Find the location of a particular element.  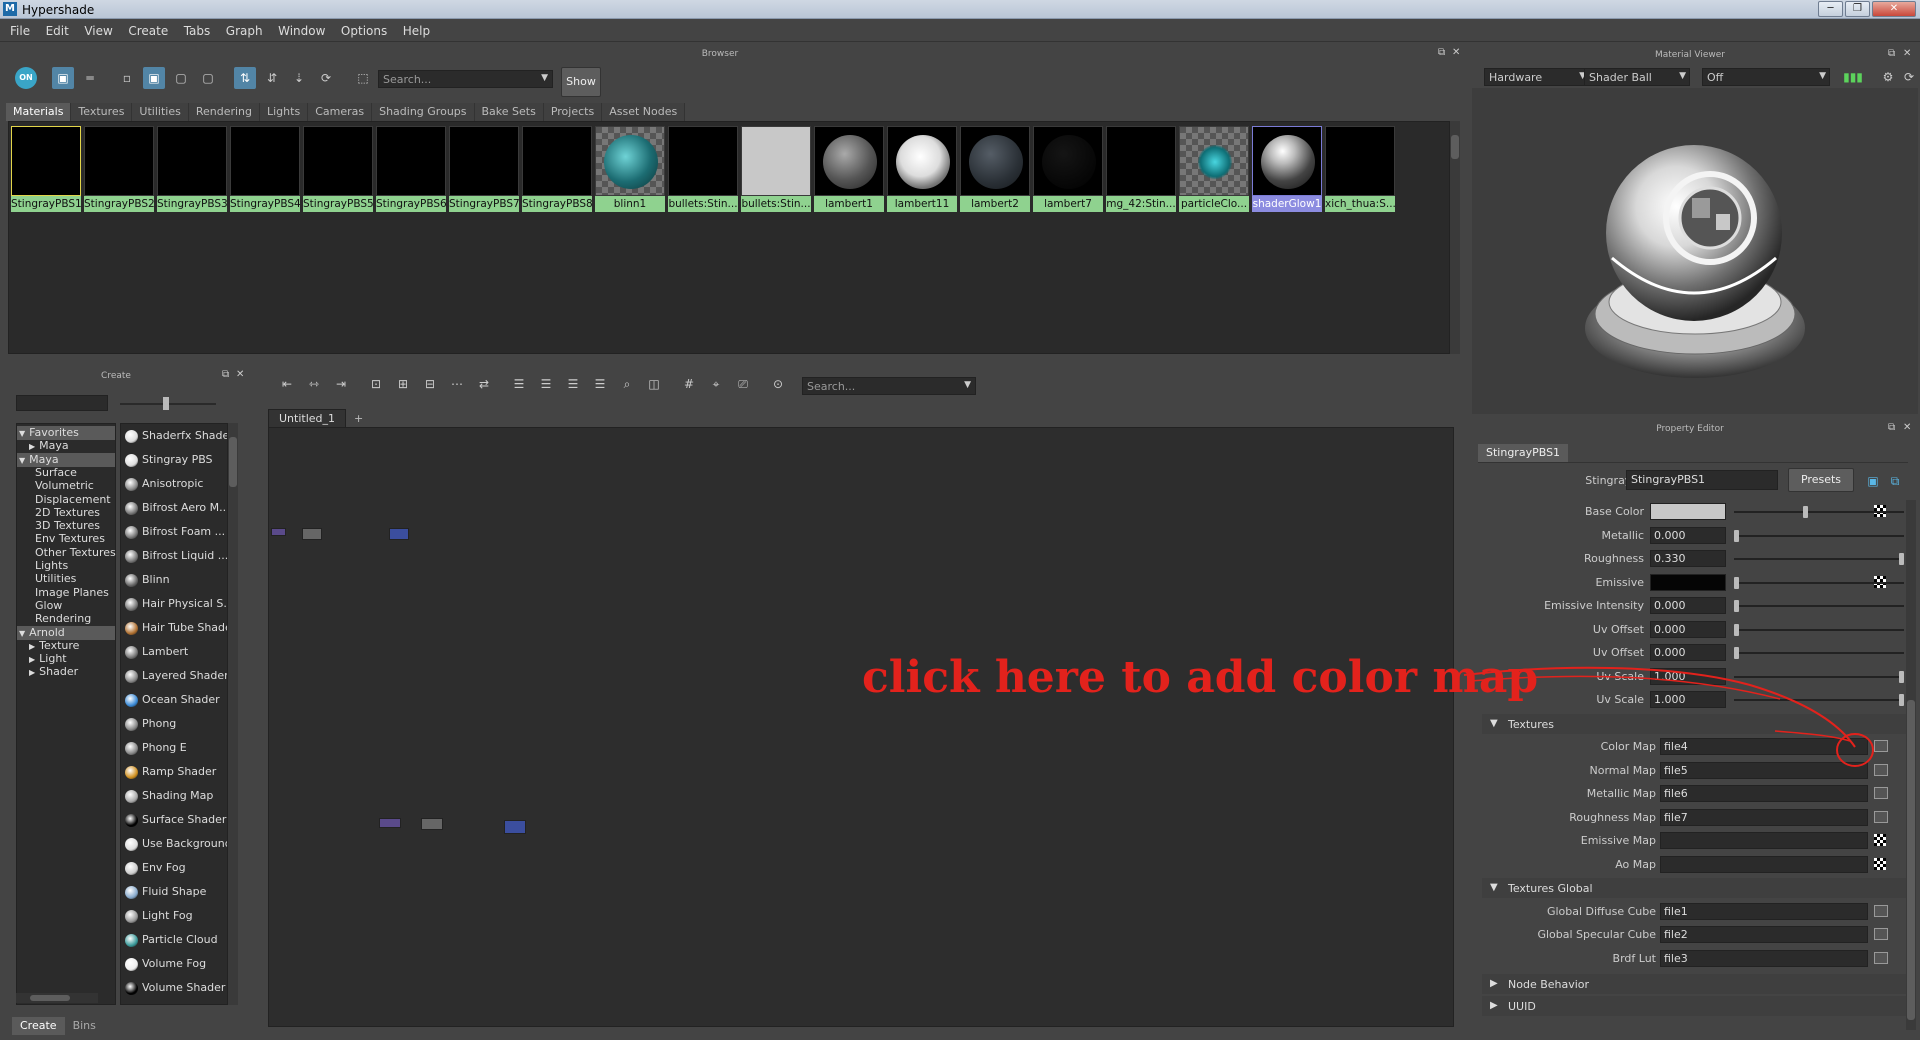

material-swatch: lambert11 is located at coordinates (922, 169).